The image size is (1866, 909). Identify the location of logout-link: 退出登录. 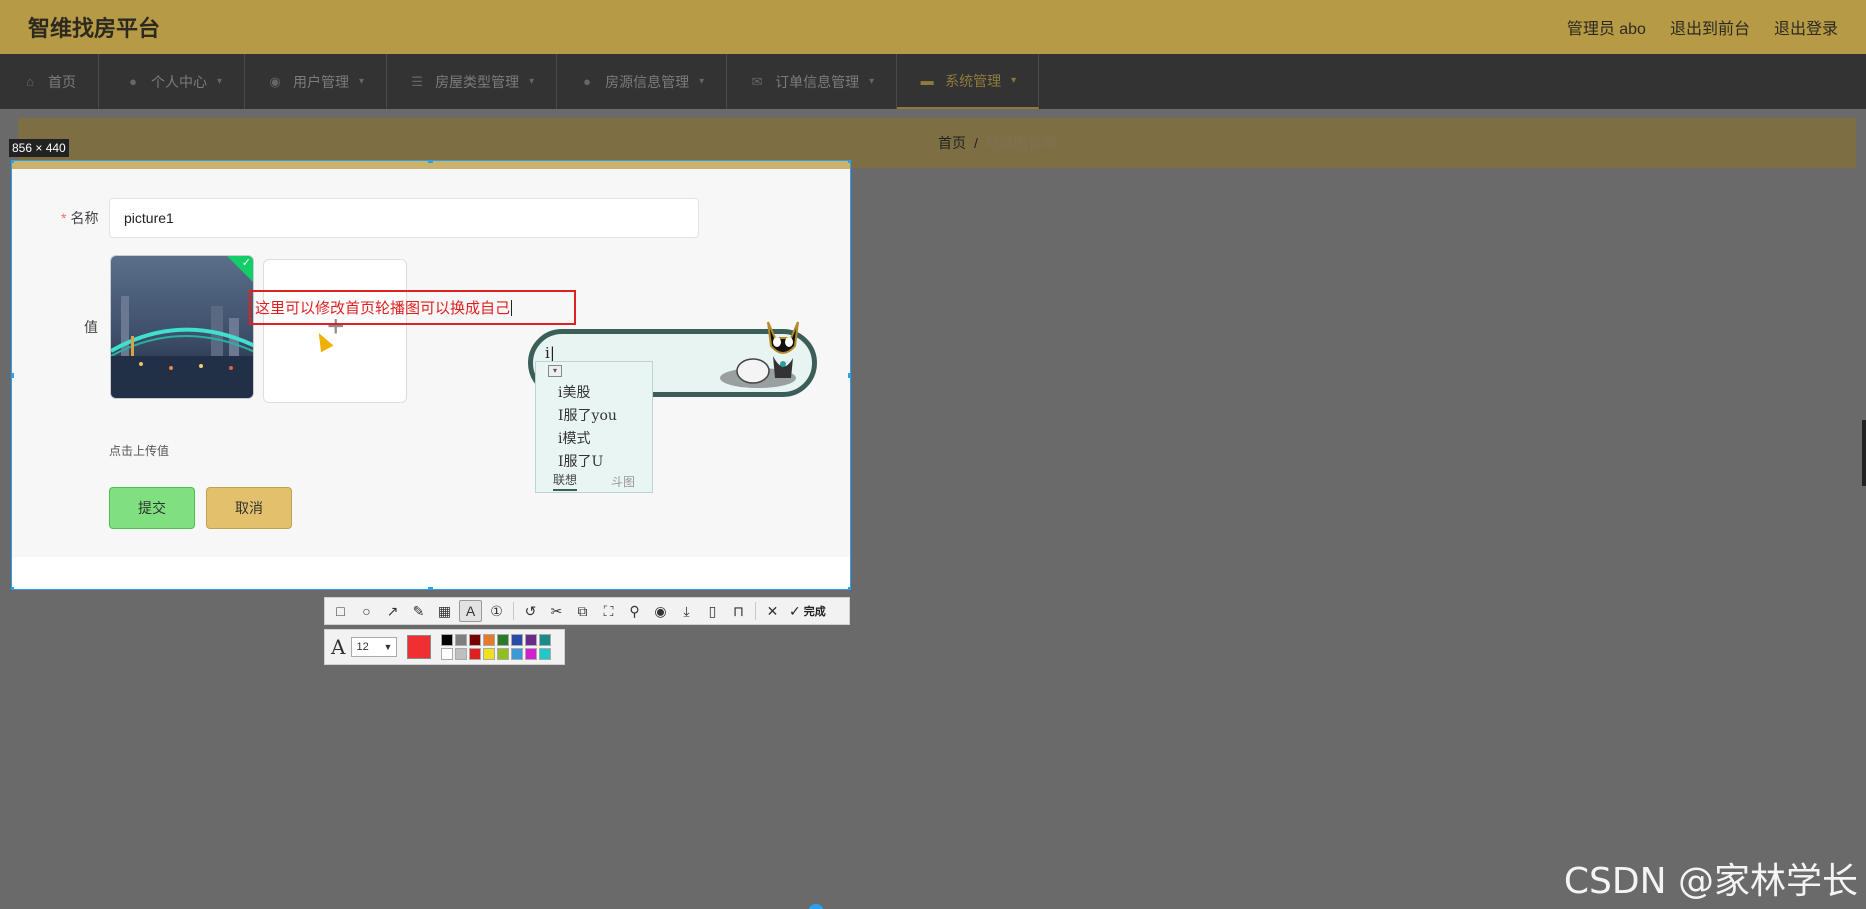
(1806, 27).